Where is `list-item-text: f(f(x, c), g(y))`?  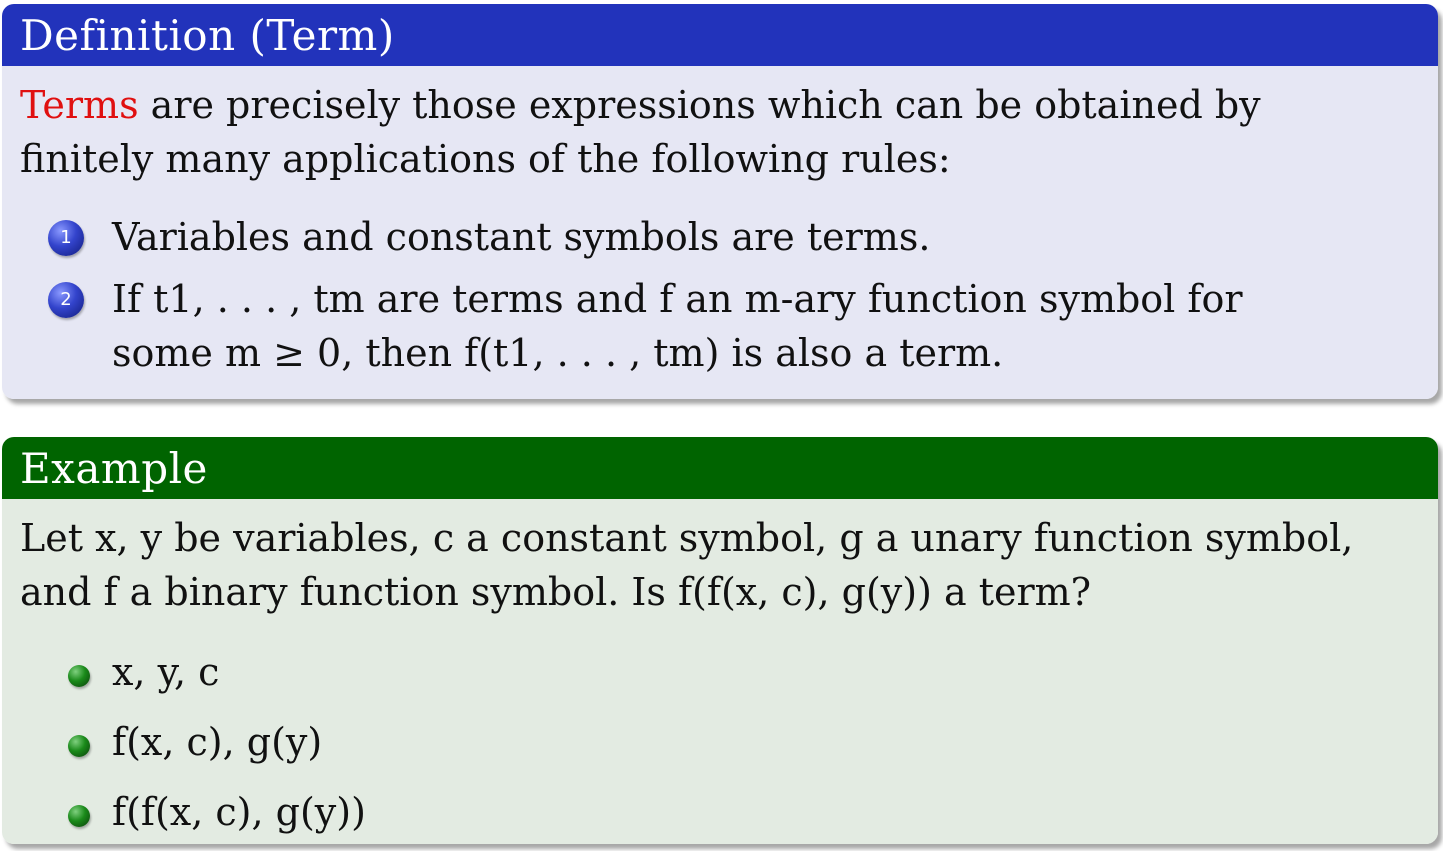
list-item-text: f(f(x, c), g(y)) is located at coordinates (239, 812).